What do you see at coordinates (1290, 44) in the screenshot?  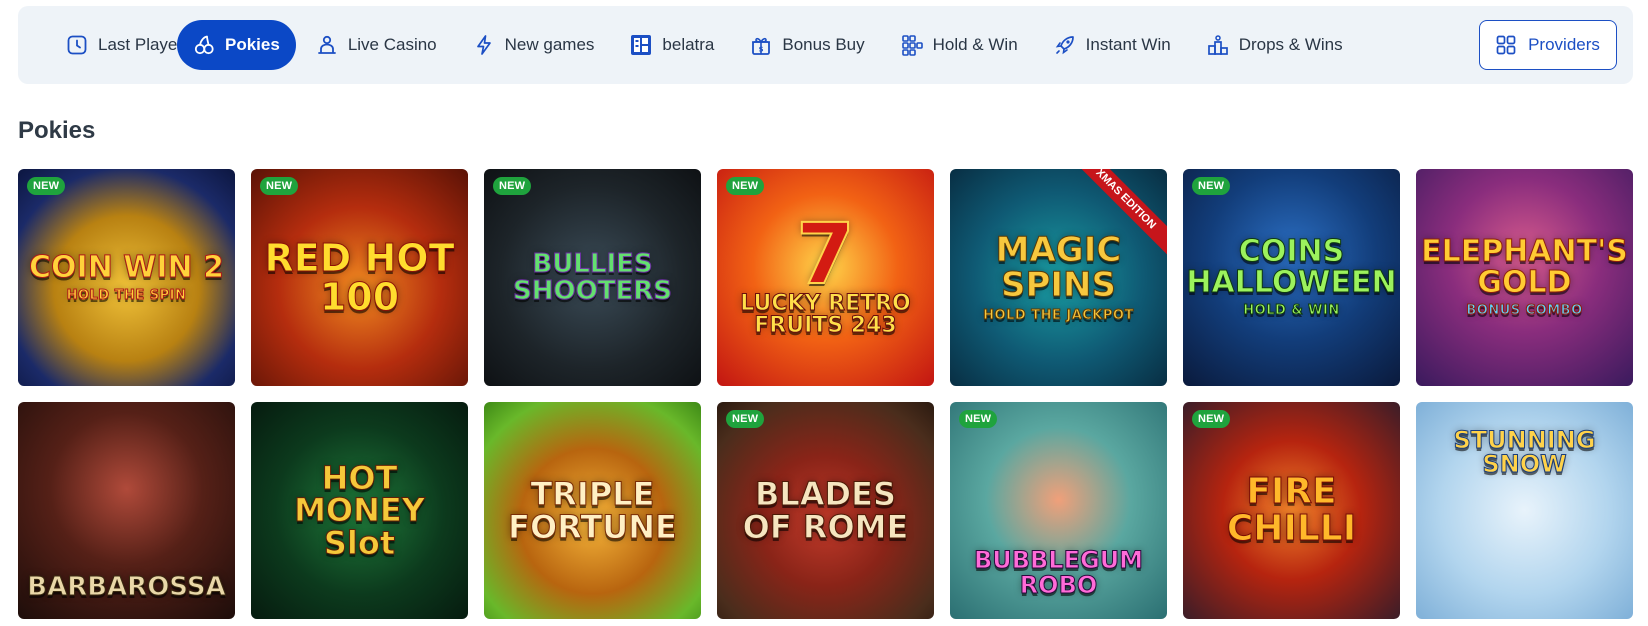 I see `nav-item-label: Drops & Wins` at bounding box center [1290, 44].